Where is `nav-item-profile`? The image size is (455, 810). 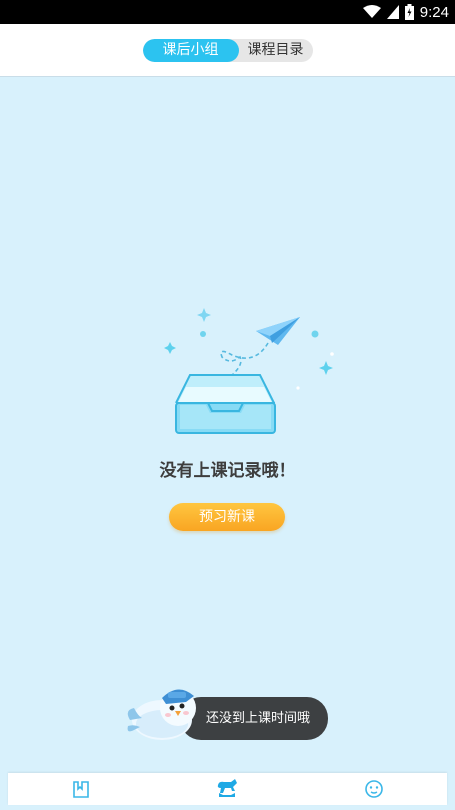
nav-item-profile is located at coordinates (374, 789).